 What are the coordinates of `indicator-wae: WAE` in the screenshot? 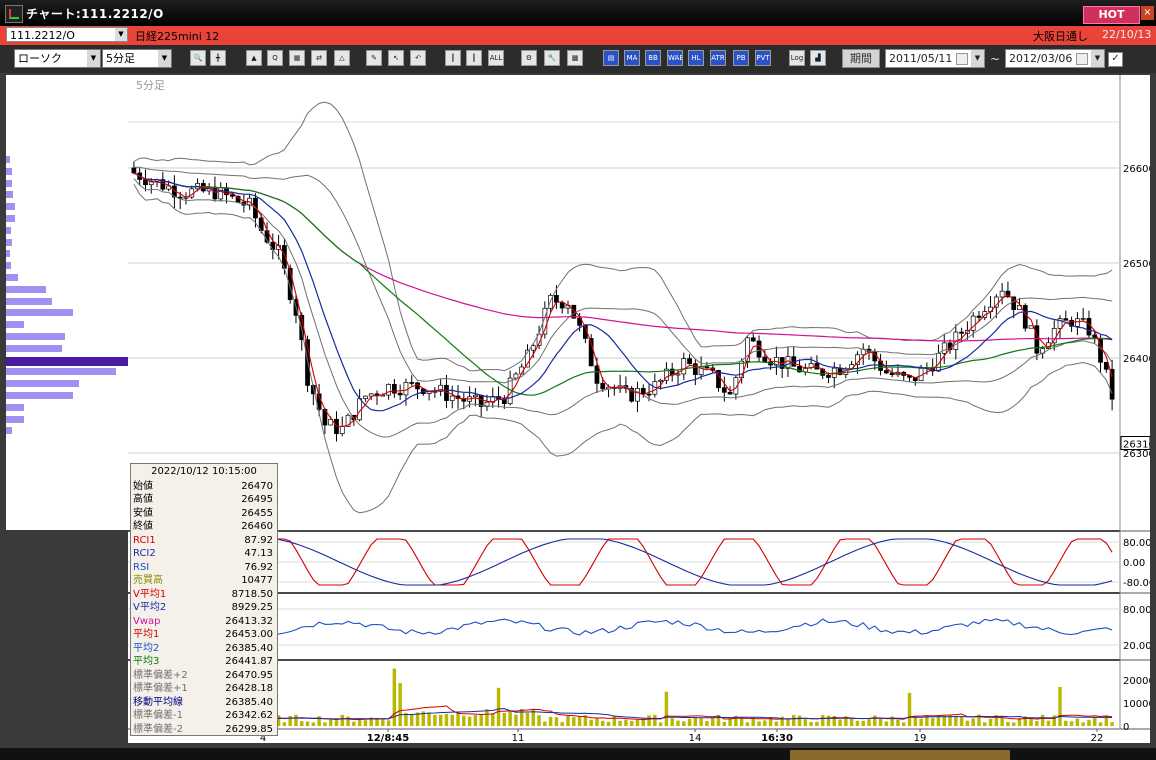 It's located at (675, 58).